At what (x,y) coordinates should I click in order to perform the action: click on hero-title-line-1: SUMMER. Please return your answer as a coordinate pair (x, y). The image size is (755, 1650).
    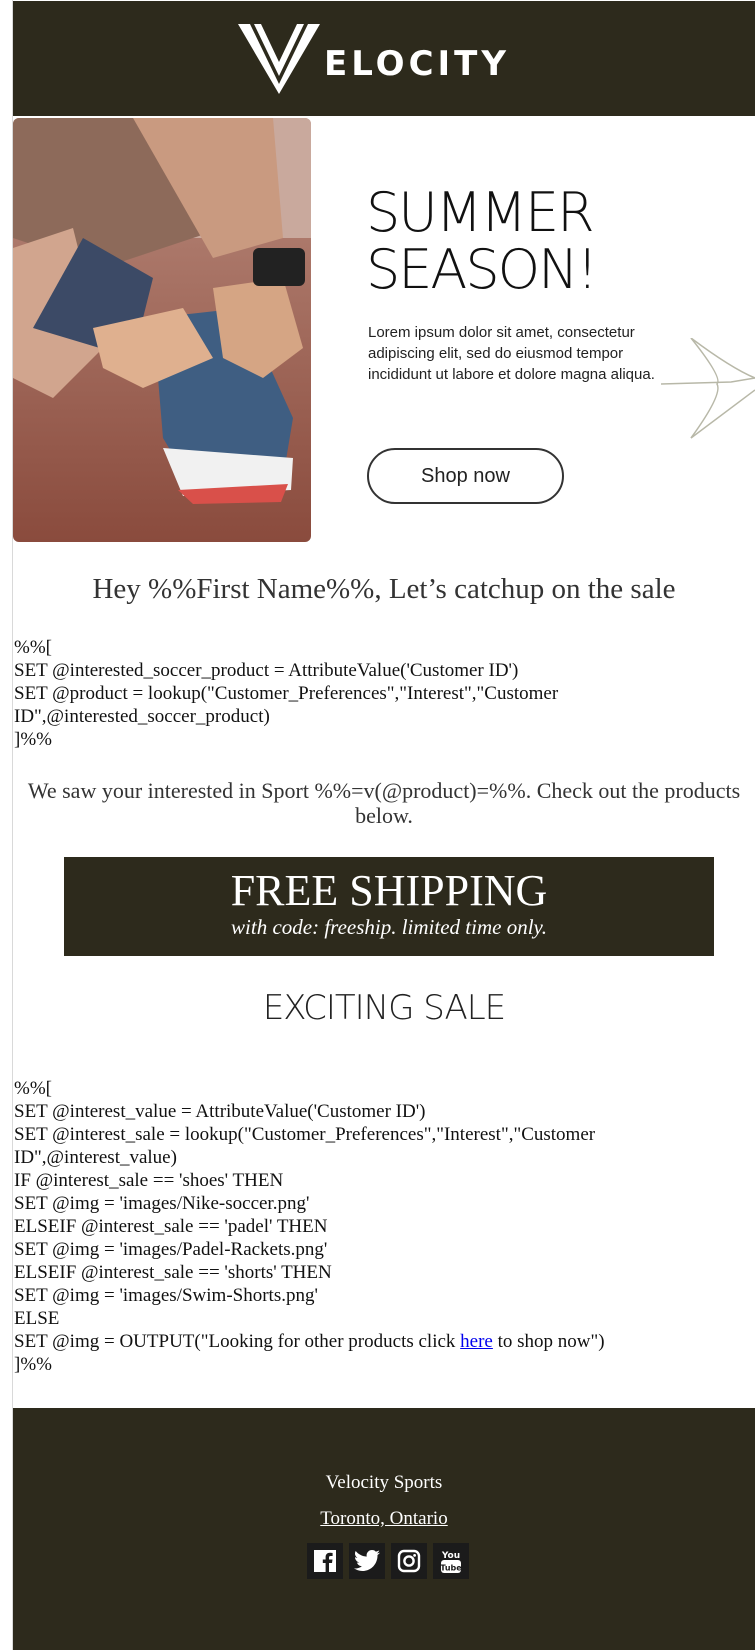
    Looking at the image, I should click on (480, 212).